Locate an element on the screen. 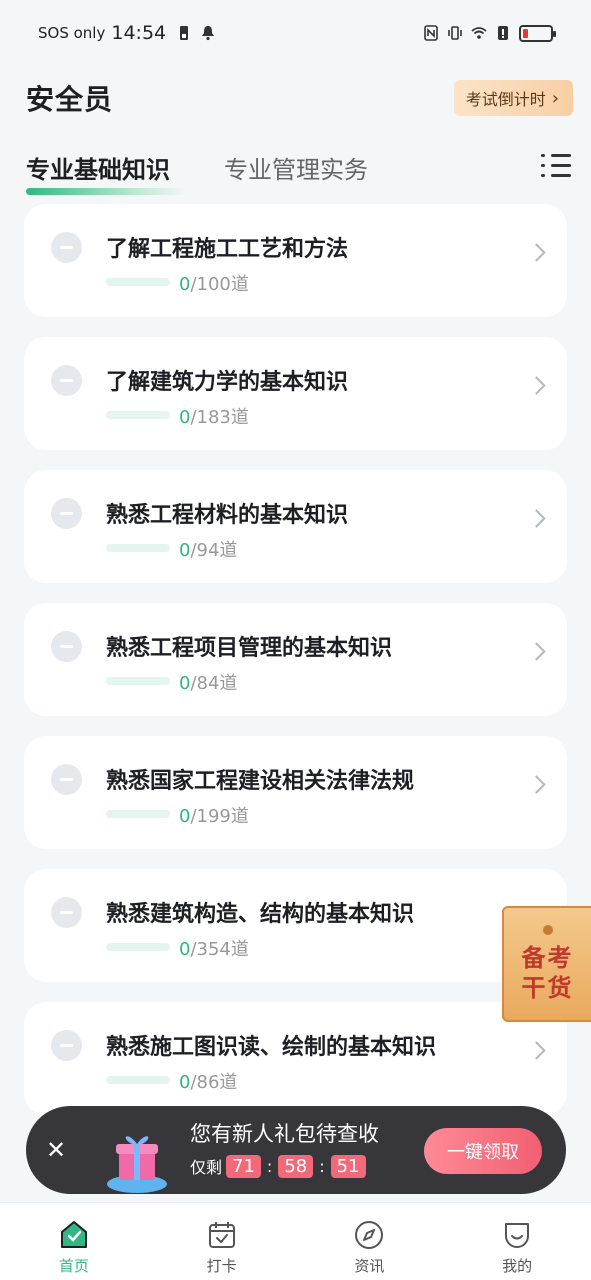  question-count: 0/199道 is located at coordinates (214, 816).